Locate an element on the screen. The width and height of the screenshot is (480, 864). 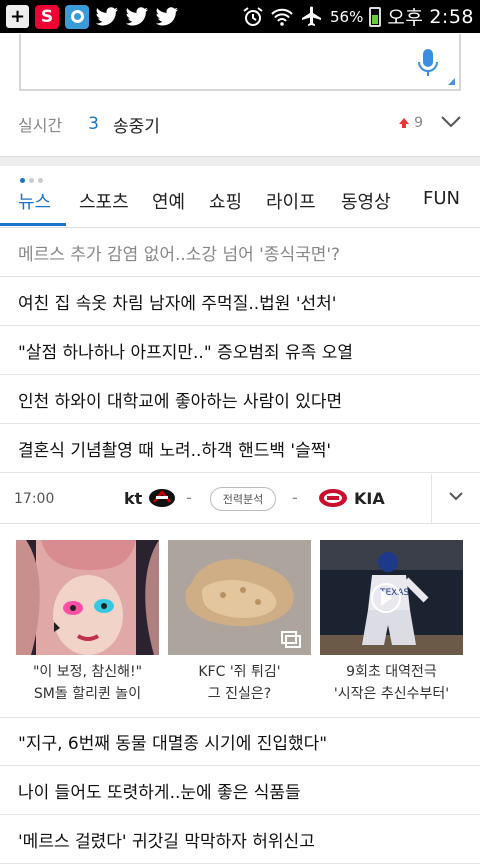
news-item: 여친 집 속옷 차림 남자에 주먹질..법원 '선처' is located at coordinates (240, 301).